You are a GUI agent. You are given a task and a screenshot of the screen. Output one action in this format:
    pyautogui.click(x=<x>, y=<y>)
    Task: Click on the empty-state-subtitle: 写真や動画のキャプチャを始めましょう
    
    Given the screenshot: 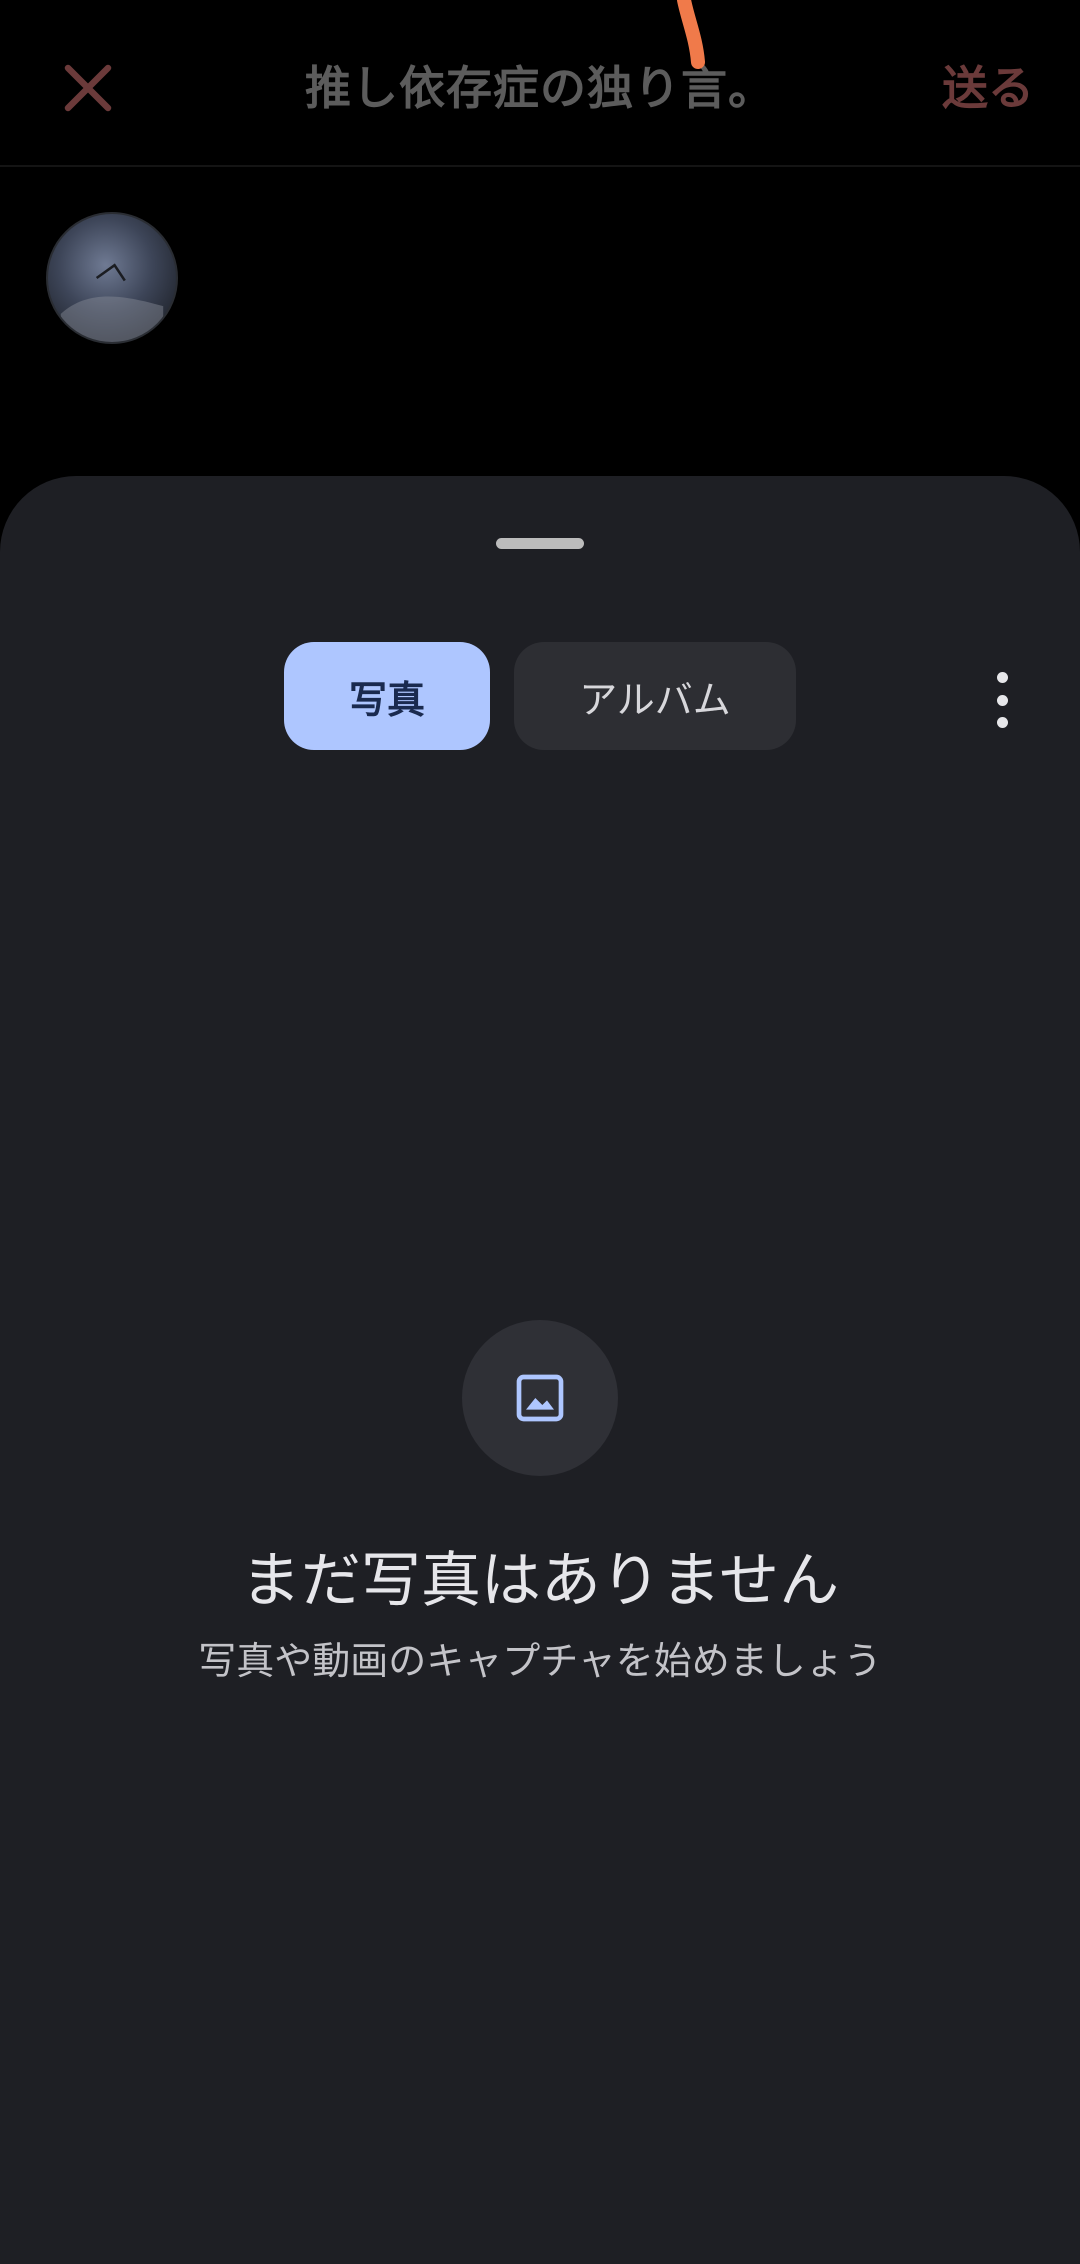 What is the action you would take?
    pyautogui.click(x=540, y=1661)
    